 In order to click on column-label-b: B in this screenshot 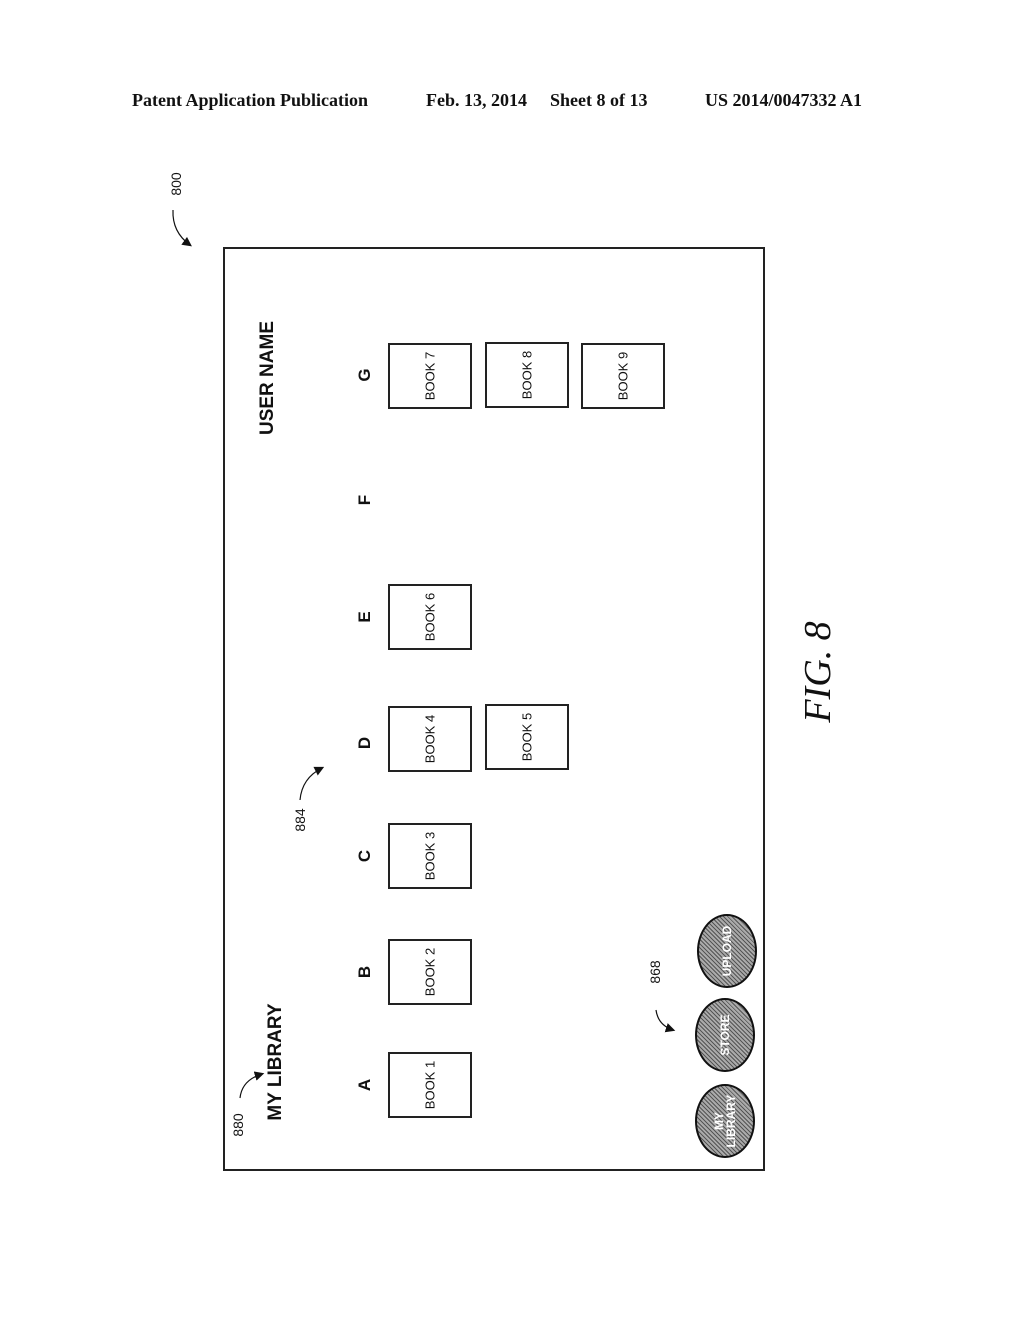, I will do `click(364, 972)`.